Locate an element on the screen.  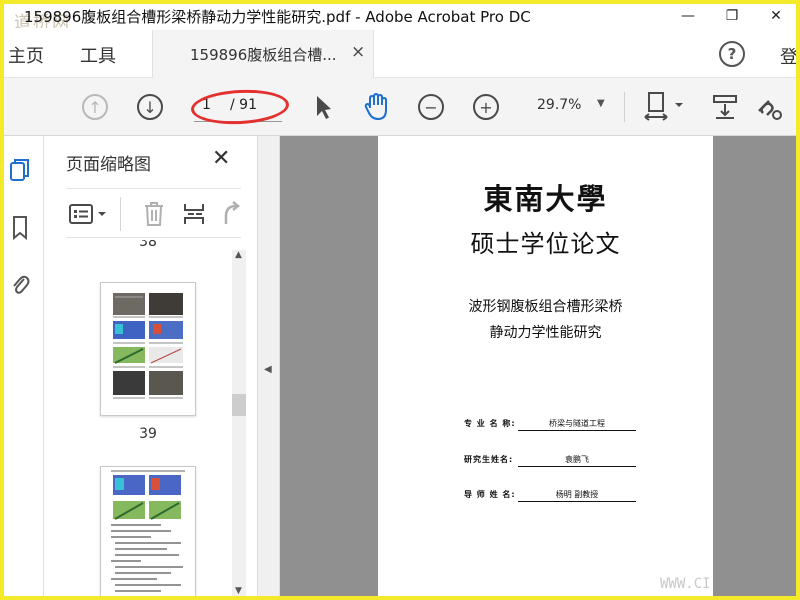
university-name: 東南大學 is located at coordinates (545, 199).